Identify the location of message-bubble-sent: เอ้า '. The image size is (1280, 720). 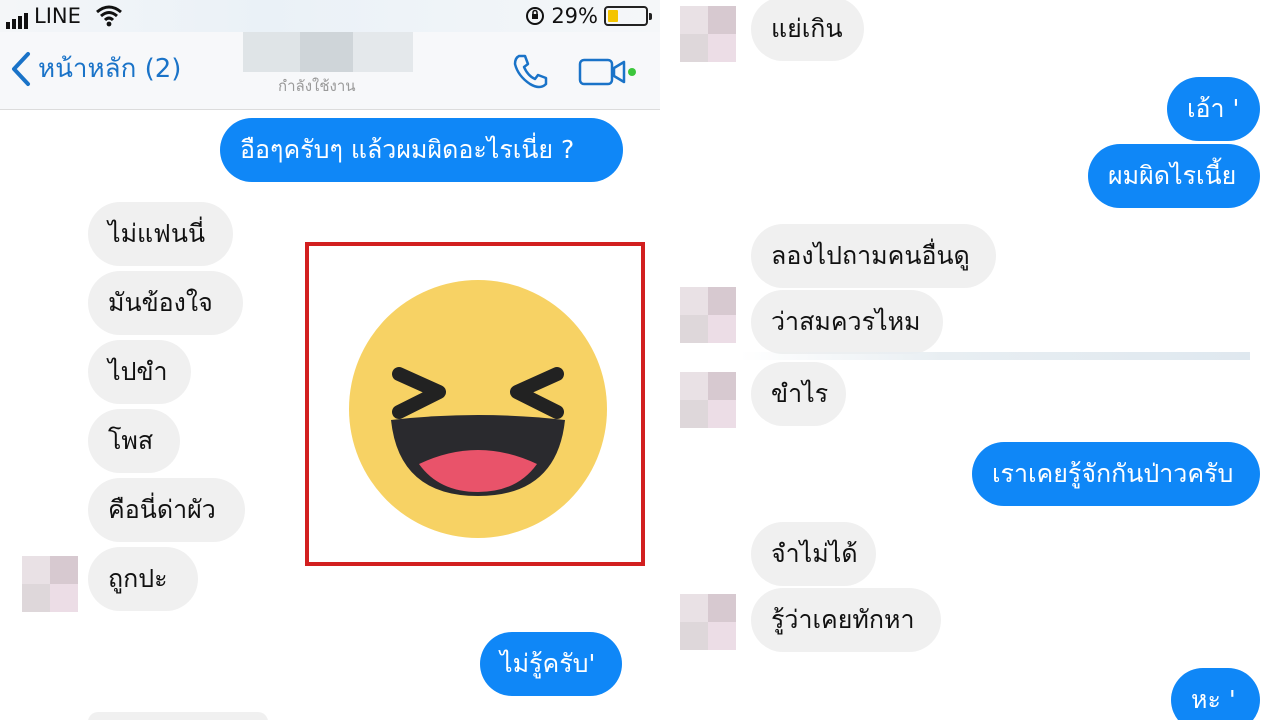
(1213, 109).